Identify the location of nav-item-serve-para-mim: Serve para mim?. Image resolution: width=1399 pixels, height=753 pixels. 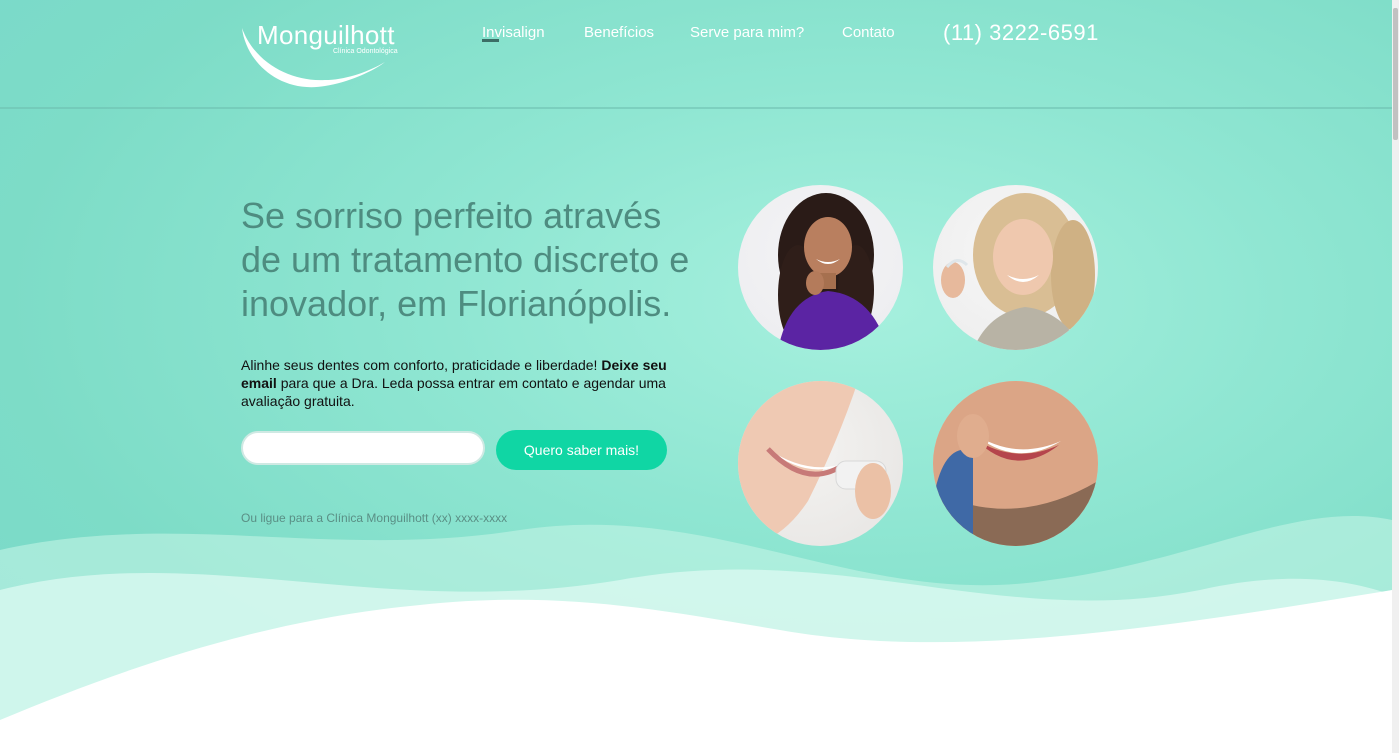
(747, 32).